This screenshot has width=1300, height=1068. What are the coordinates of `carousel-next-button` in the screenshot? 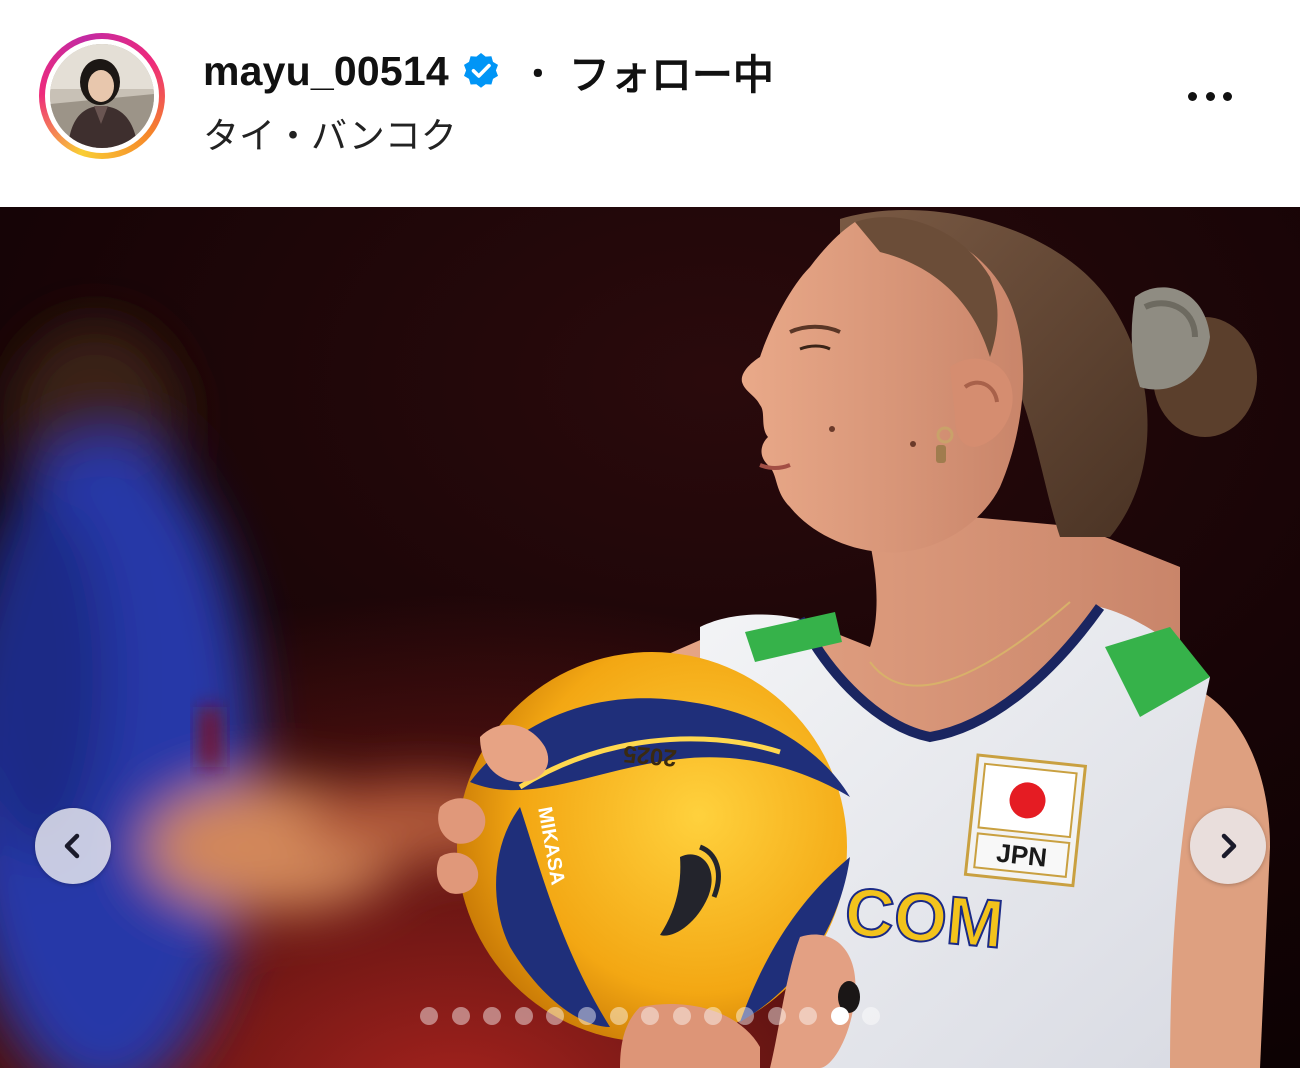 It's located at (1228, 846).